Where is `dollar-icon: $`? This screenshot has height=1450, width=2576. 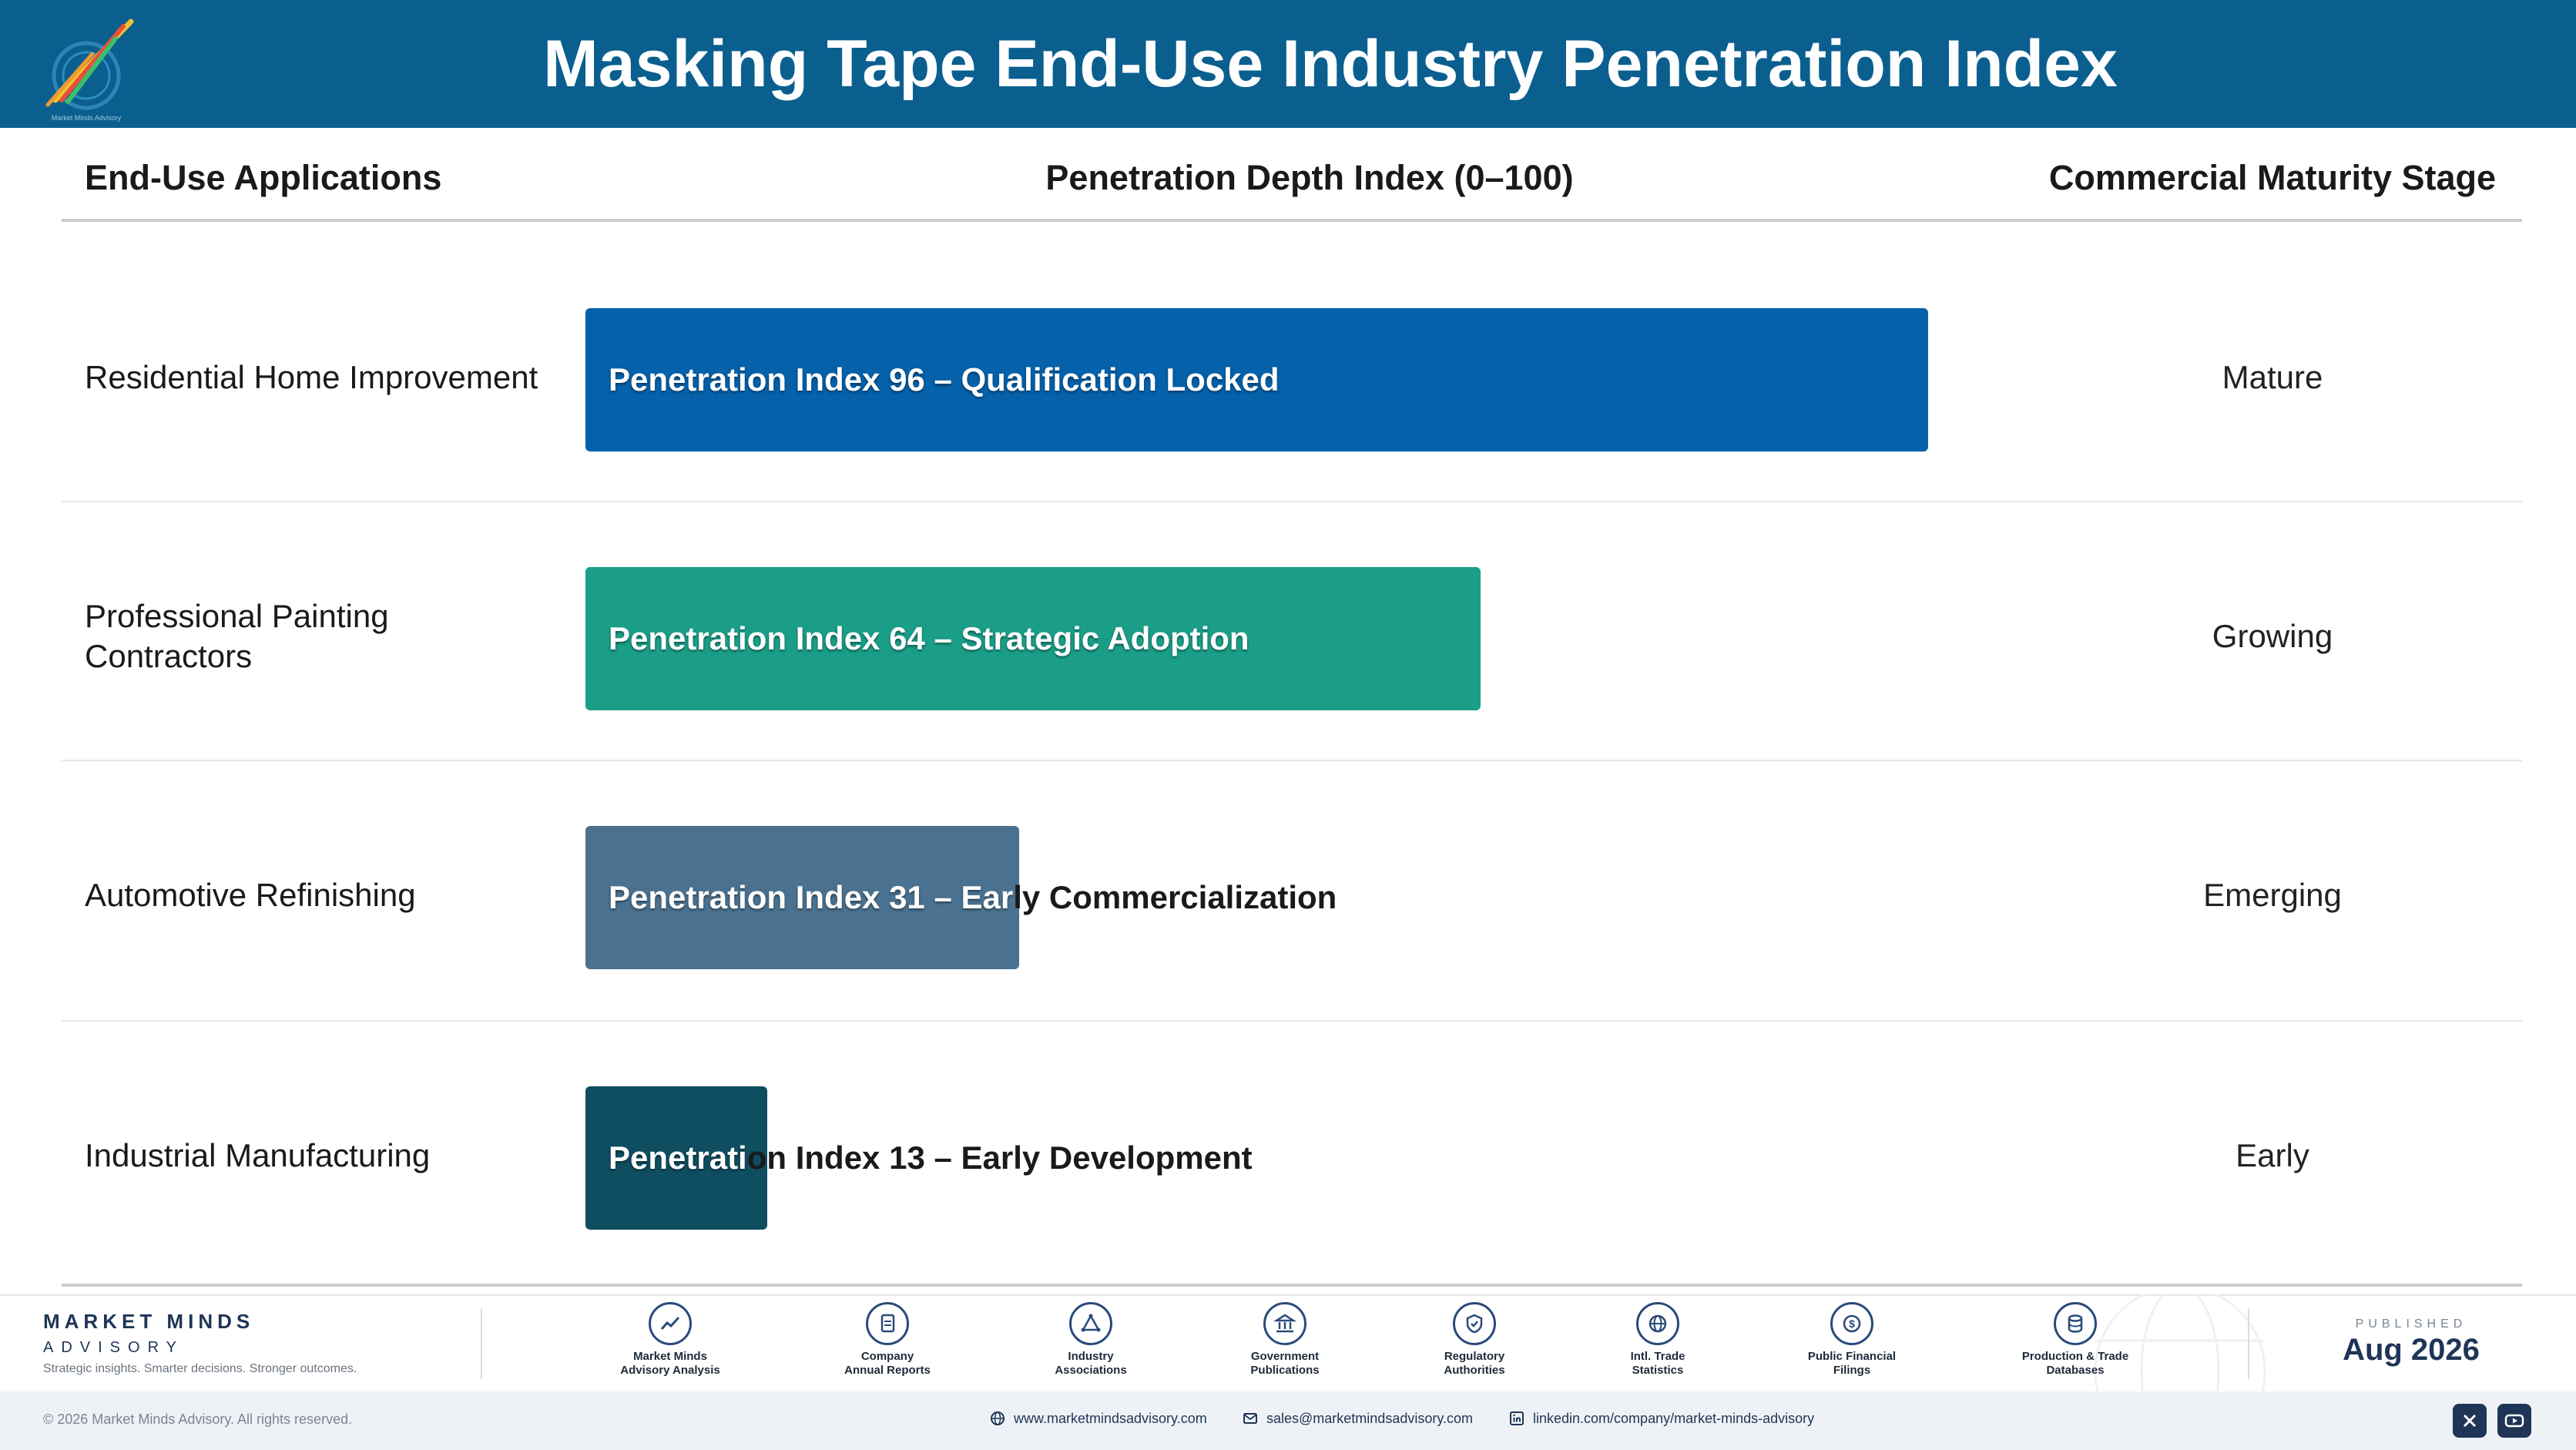 dollar-icon: $ is located at coordinates (1851, 1323).